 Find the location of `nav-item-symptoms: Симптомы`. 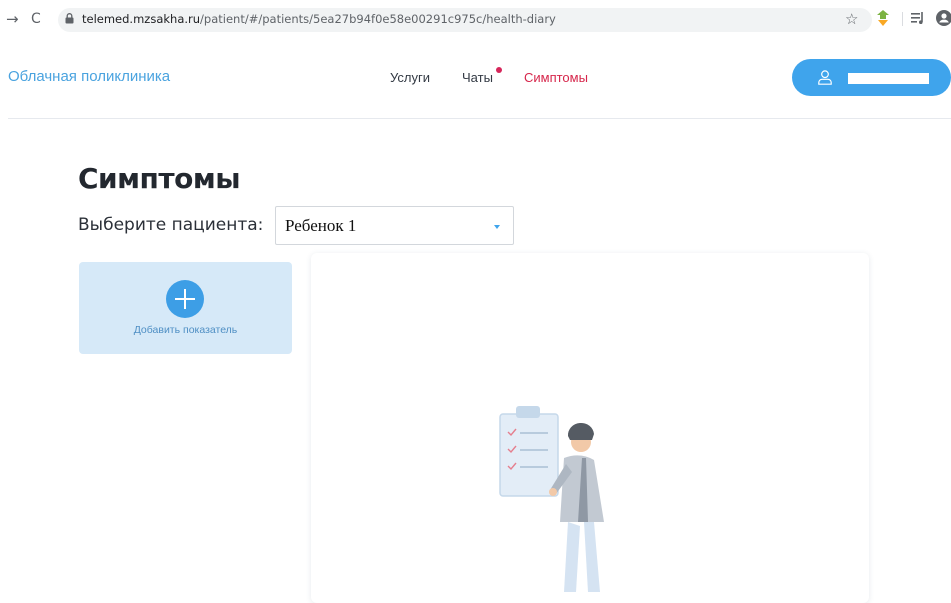

nav-item-symptoms: Симптомы is located at coordinates (556, 77).